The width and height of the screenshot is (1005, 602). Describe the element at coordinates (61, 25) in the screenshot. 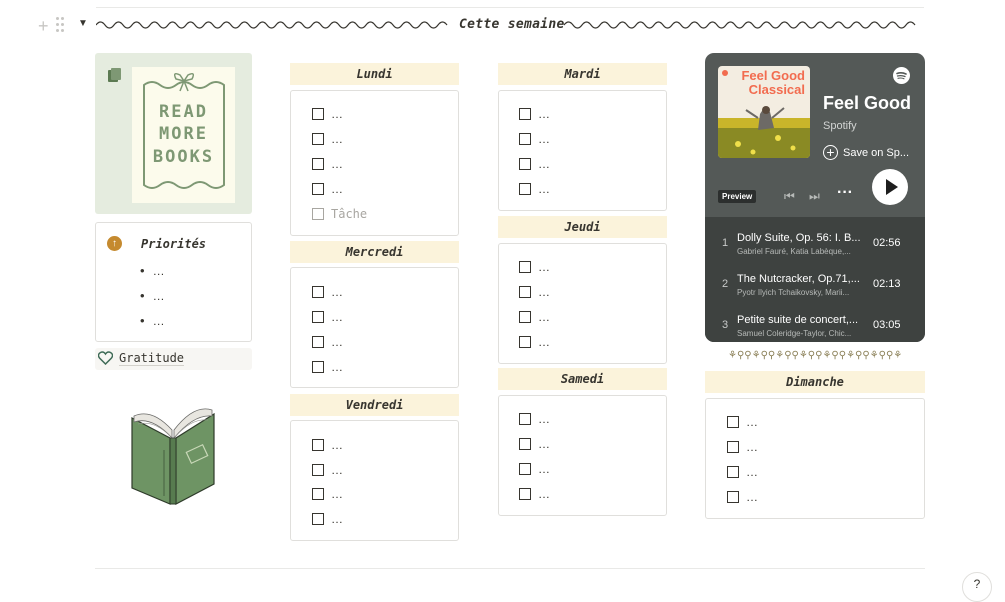

I see `drag-handle-icon` at that location.